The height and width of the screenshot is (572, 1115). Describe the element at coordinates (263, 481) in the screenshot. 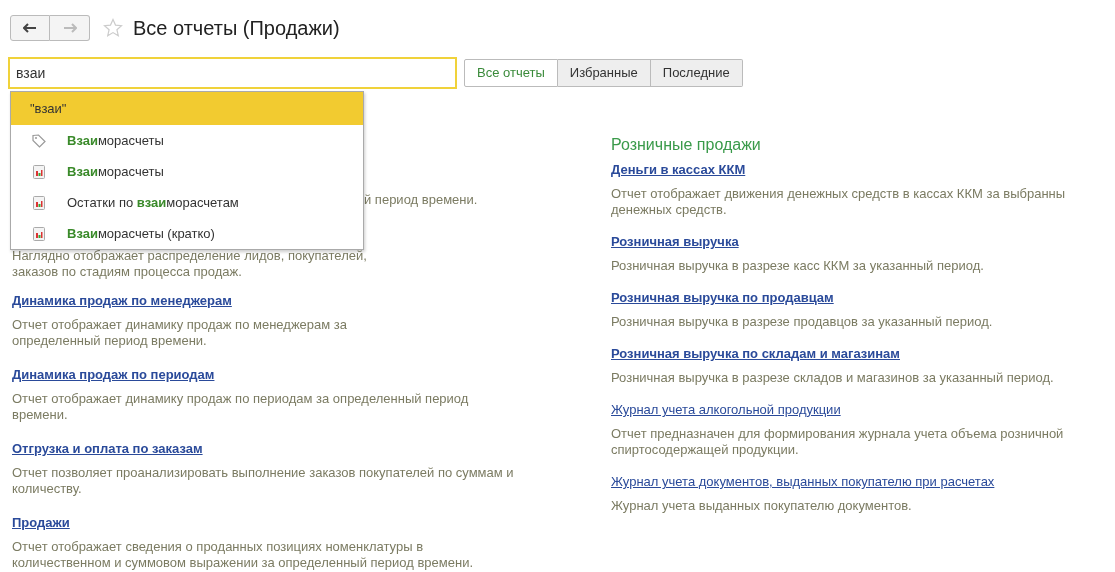

I see `report-description: Отчет позволяет проанализировать выполнение заказов покупателей по суммам и количеству.` at that location.